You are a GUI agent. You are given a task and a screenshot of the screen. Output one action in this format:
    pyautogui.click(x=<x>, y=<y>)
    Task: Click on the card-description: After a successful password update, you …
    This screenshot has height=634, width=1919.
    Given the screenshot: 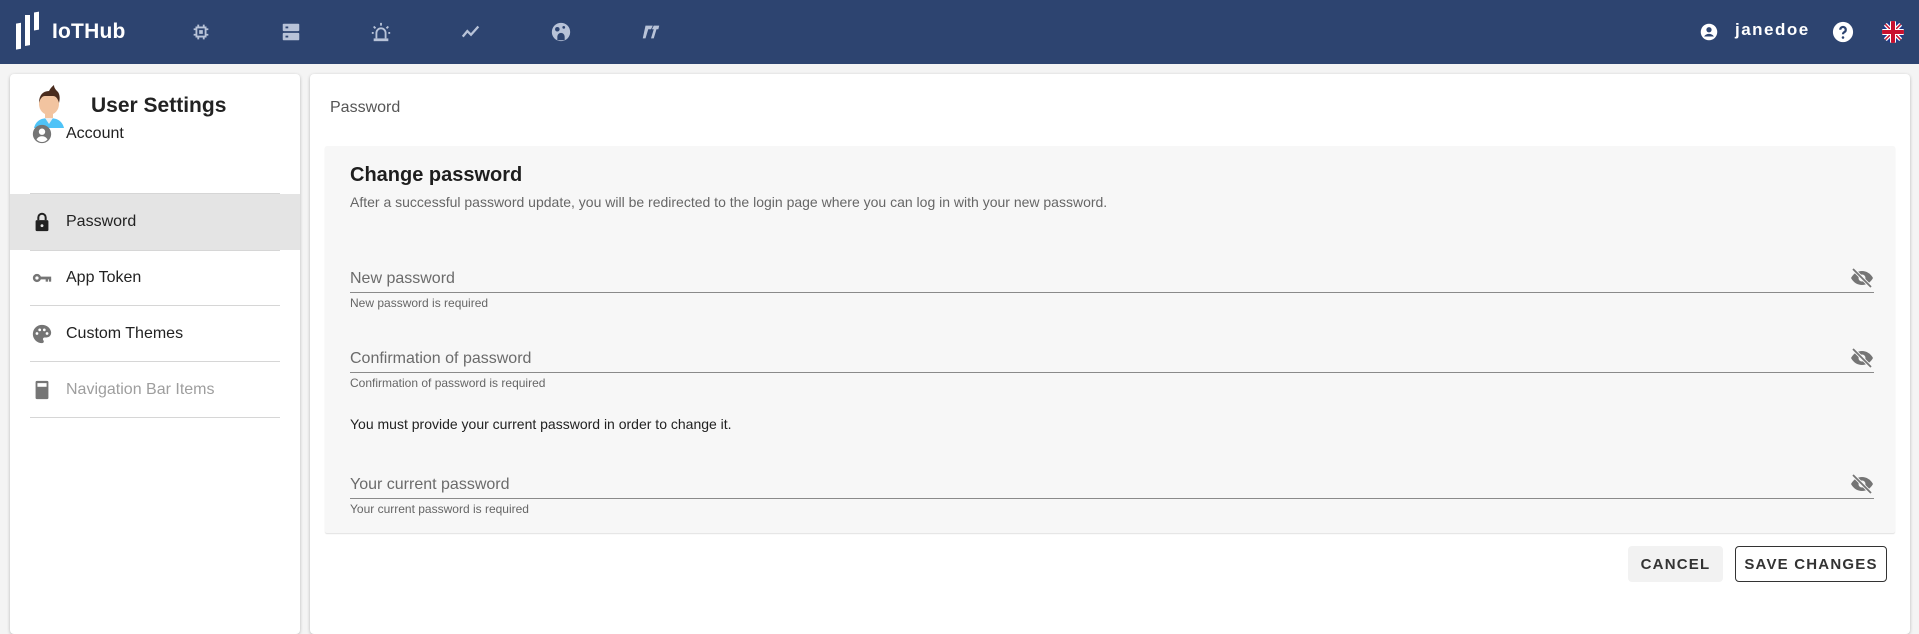 What is the action you would take?
    pyautogui.click(x=729, y=202)
    